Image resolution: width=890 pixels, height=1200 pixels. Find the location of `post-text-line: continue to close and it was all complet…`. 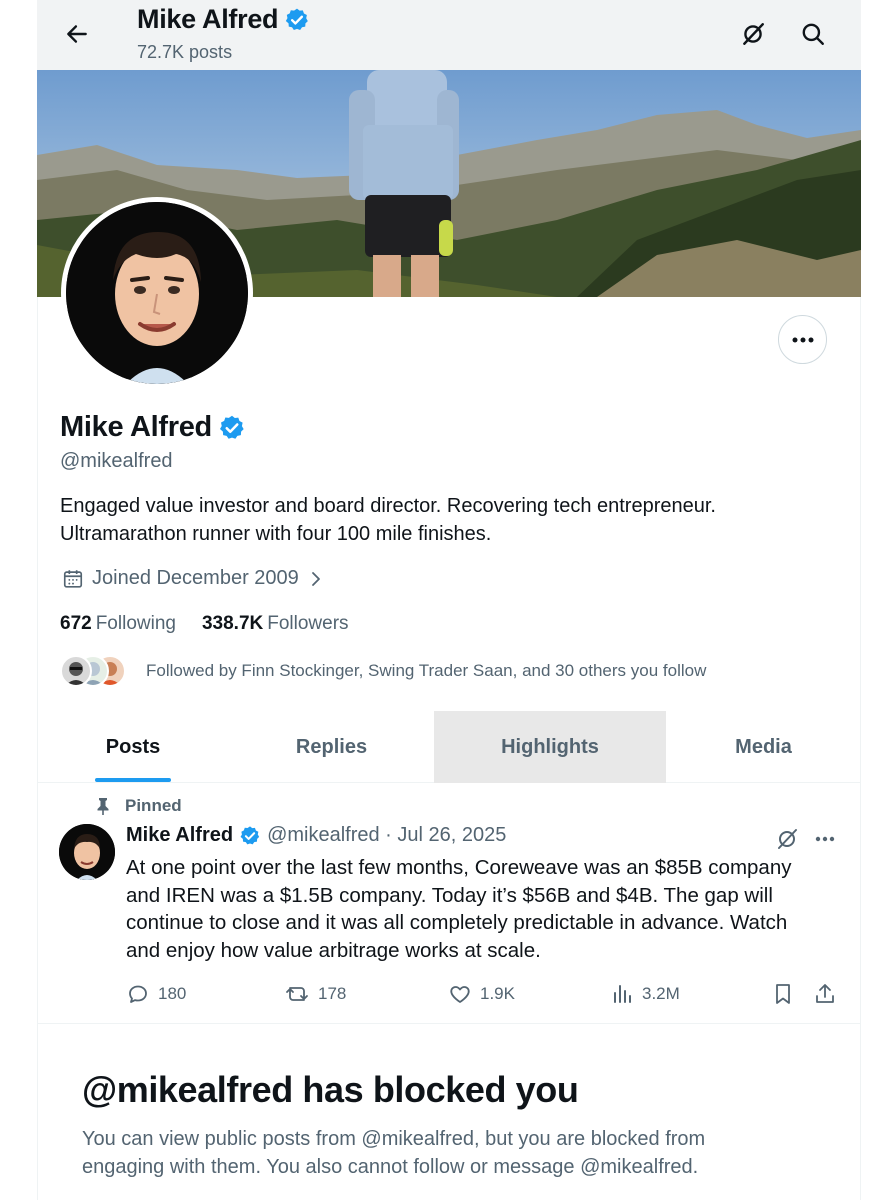

post-text-line: continue to close and it was all complet… is located at coordinates (457, 922).